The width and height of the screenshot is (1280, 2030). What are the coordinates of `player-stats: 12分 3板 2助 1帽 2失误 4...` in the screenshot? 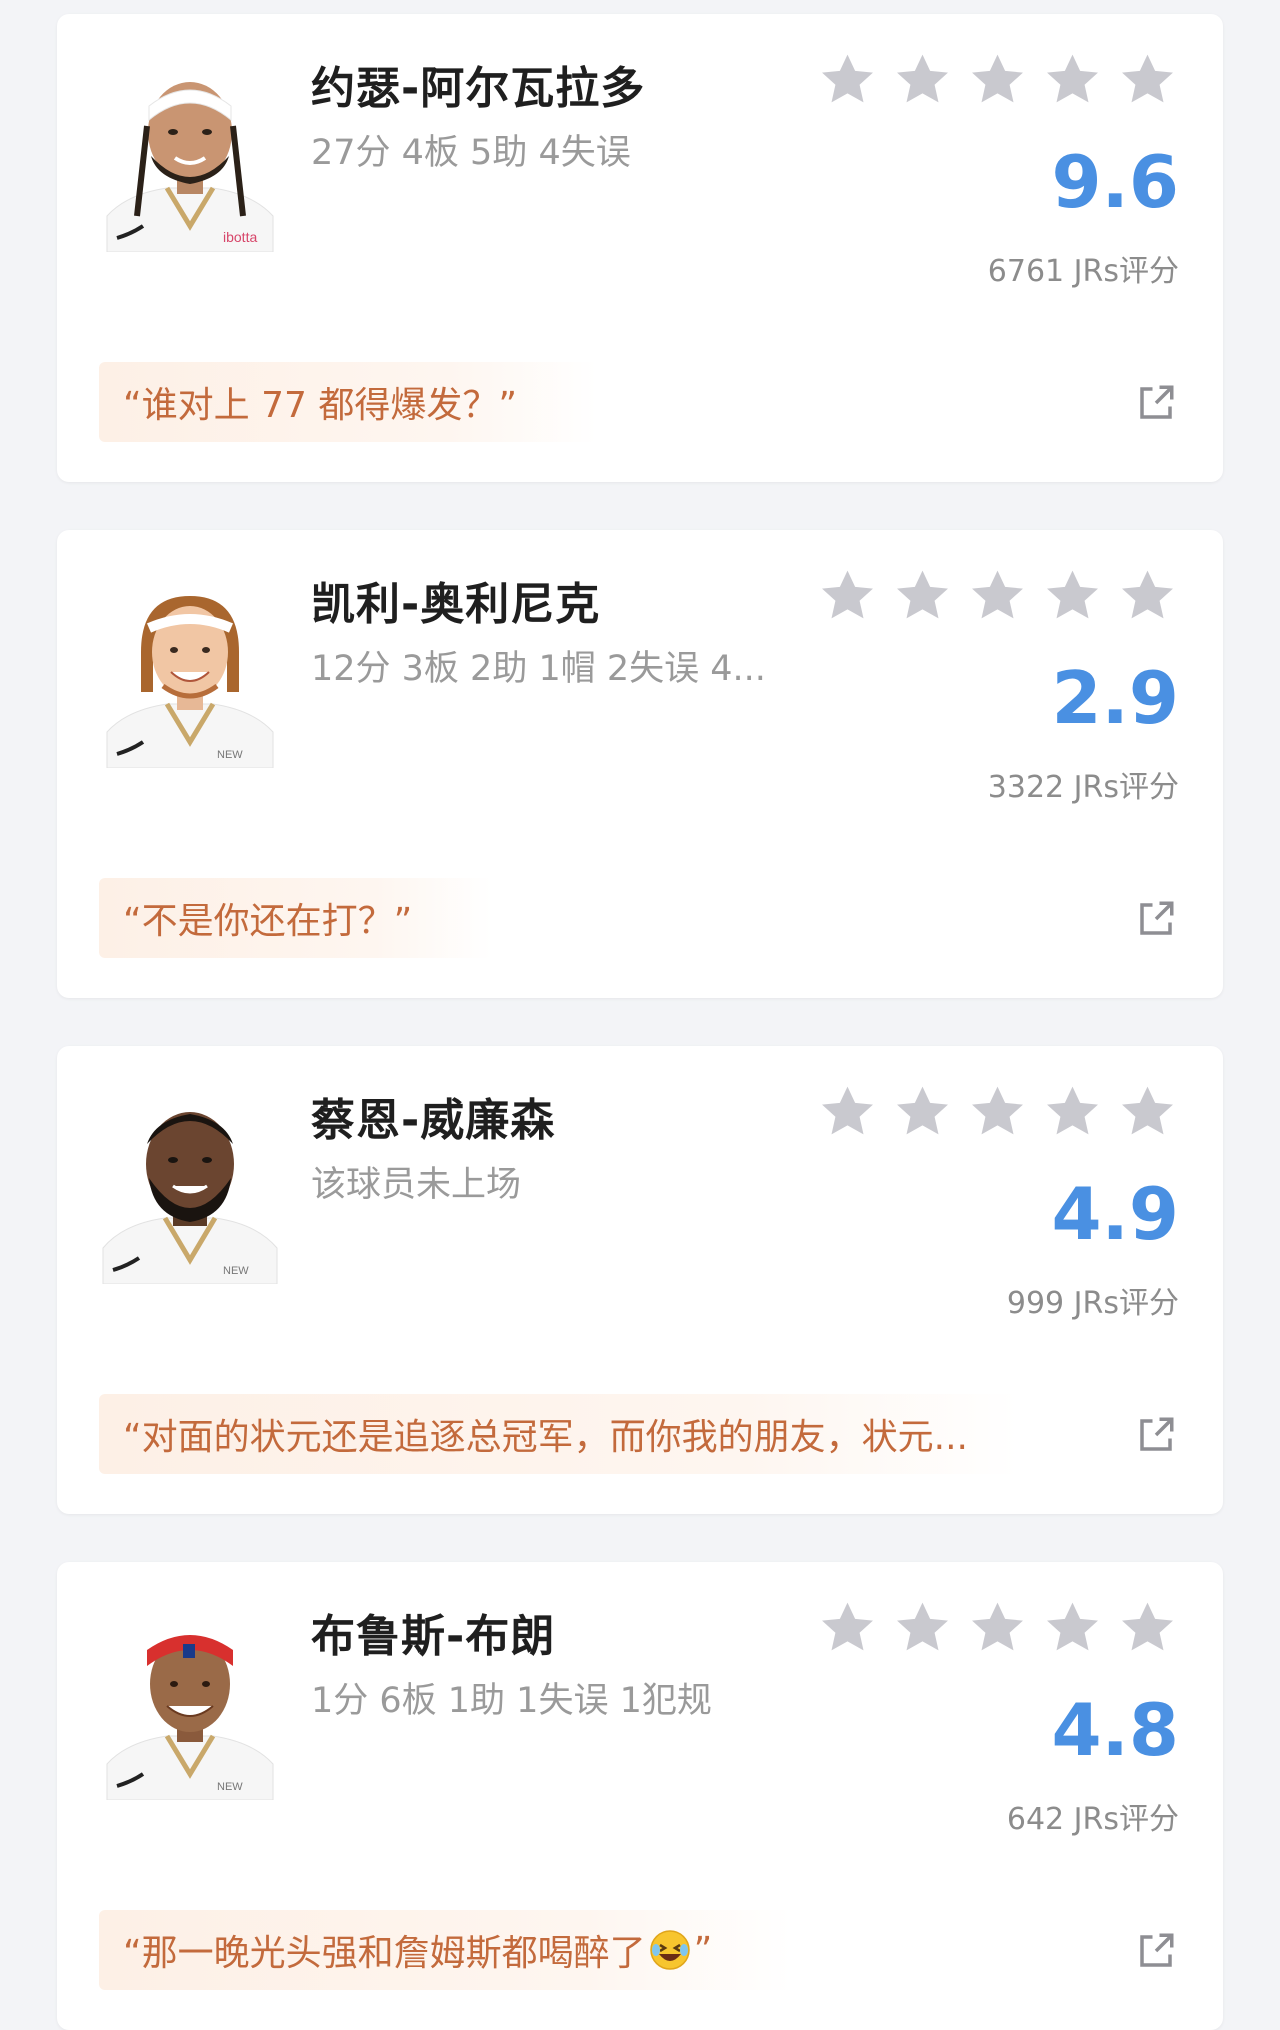 It's located at (538, 669).